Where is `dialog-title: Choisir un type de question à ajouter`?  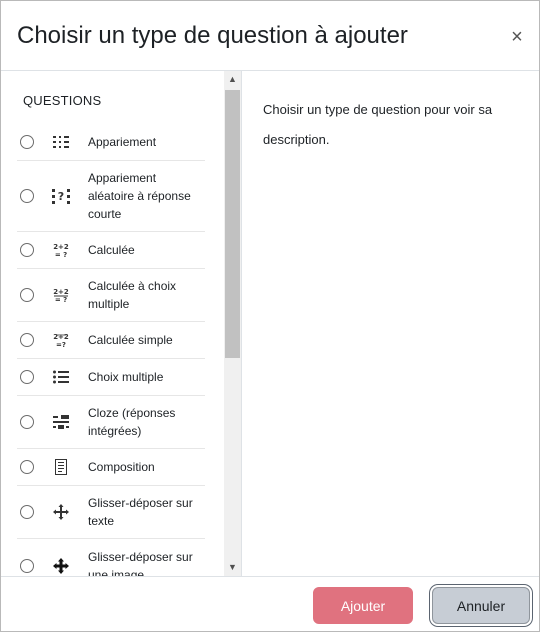 dialog-title: Choisir un type de question à ajouter is located at coordinates (212, 35).